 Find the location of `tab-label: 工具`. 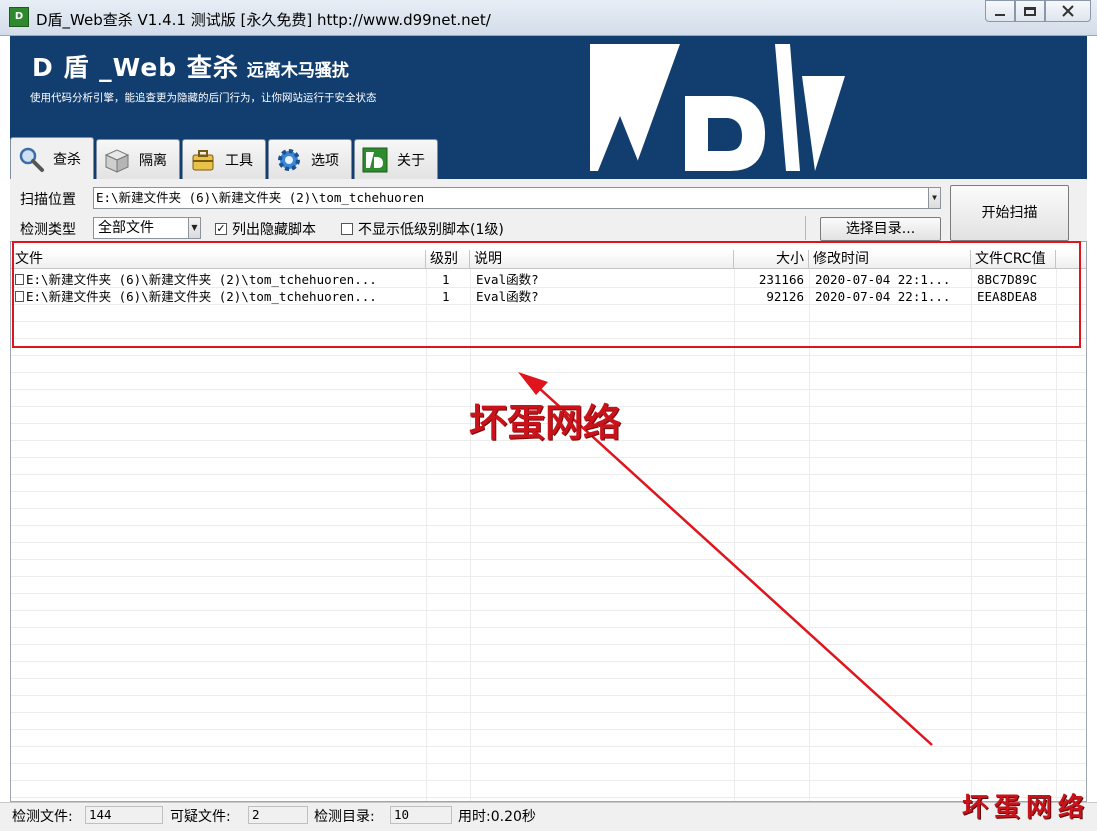

tab-label: 工具 is located at coordinates (239, 160).